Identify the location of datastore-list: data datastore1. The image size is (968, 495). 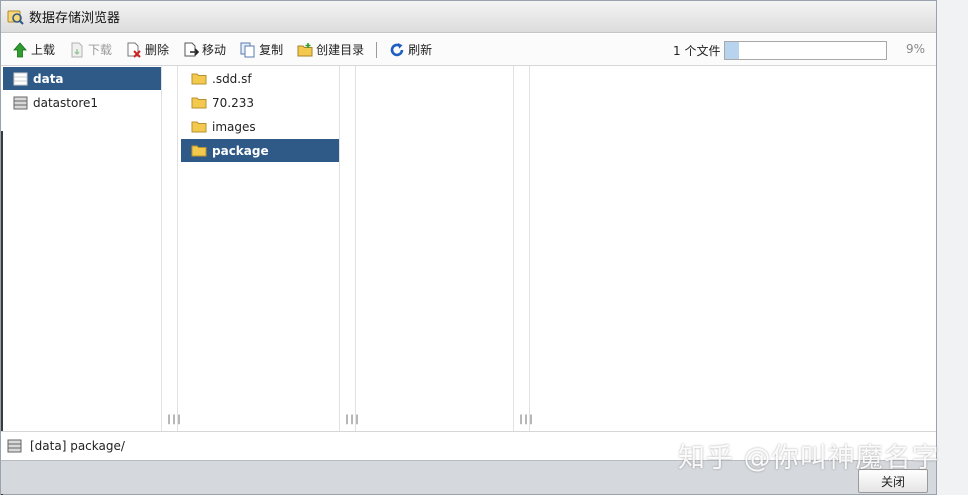
(81, 248).